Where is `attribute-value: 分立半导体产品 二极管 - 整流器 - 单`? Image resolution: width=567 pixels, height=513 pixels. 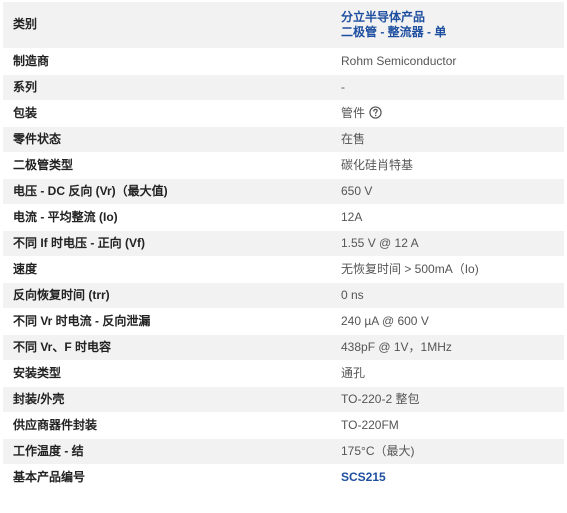
attribute-value: 分立半导体产品 二极管 - 整流器 - 单 is located at coordinates (447, 25).